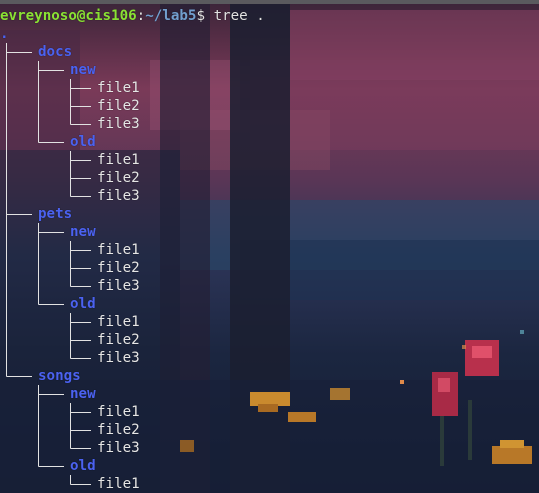 This screenshot has height=493, width=539. What do you see at coordinates (55, 52) in the screenshot?
I see `directory-name: docs` at bounding box center [55, 52].